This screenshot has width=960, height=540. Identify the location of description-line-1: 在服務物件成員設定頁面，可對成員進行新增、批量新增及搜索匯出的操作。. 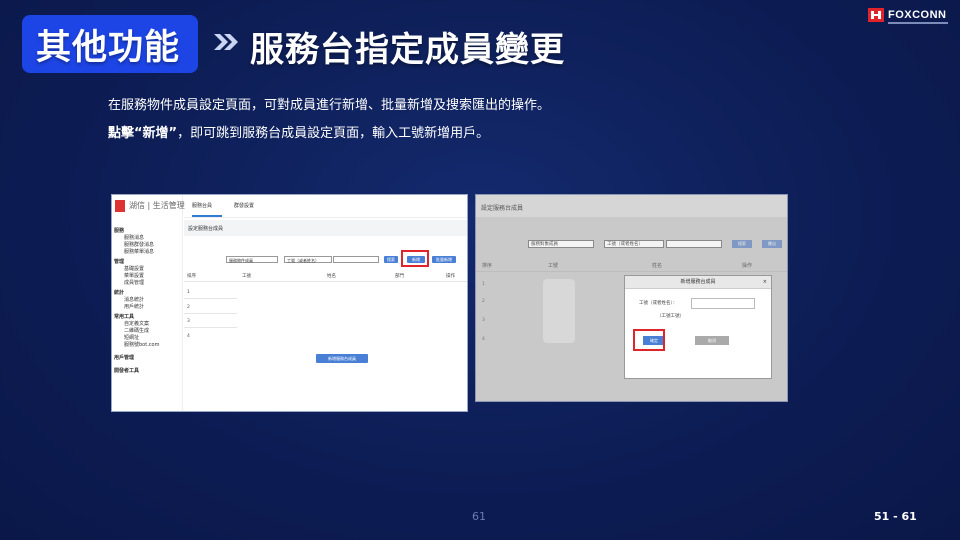
(329, 105).